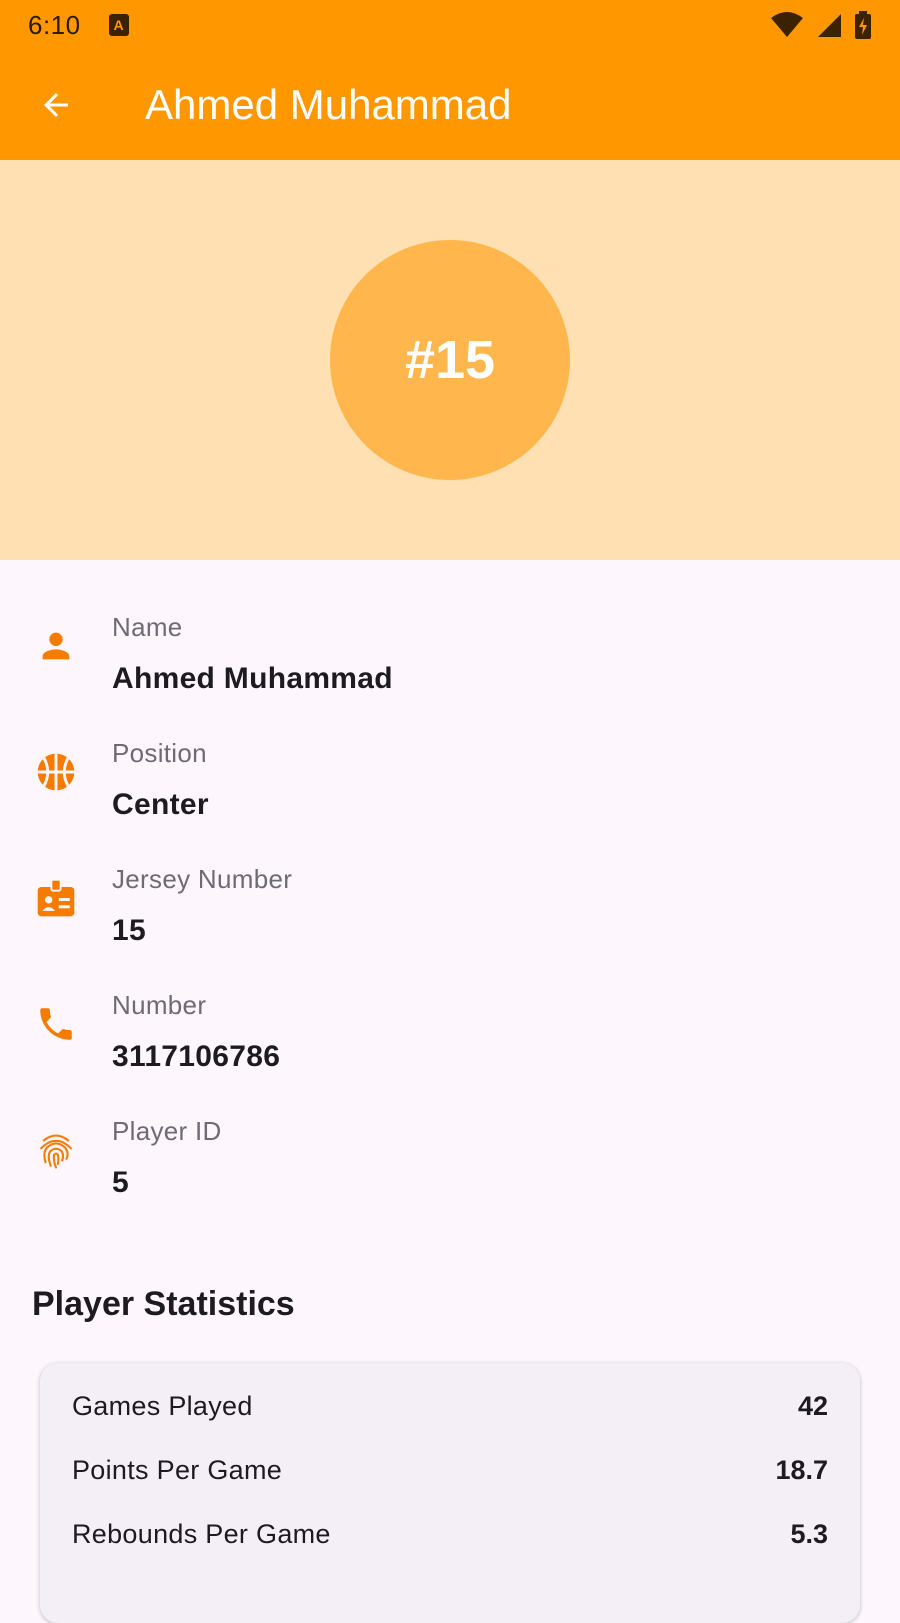 Image resolution: width=900 pixels, height=1623 pixels. I want to click on stat-label: Rebounds Per Game, so click(201, 1533).